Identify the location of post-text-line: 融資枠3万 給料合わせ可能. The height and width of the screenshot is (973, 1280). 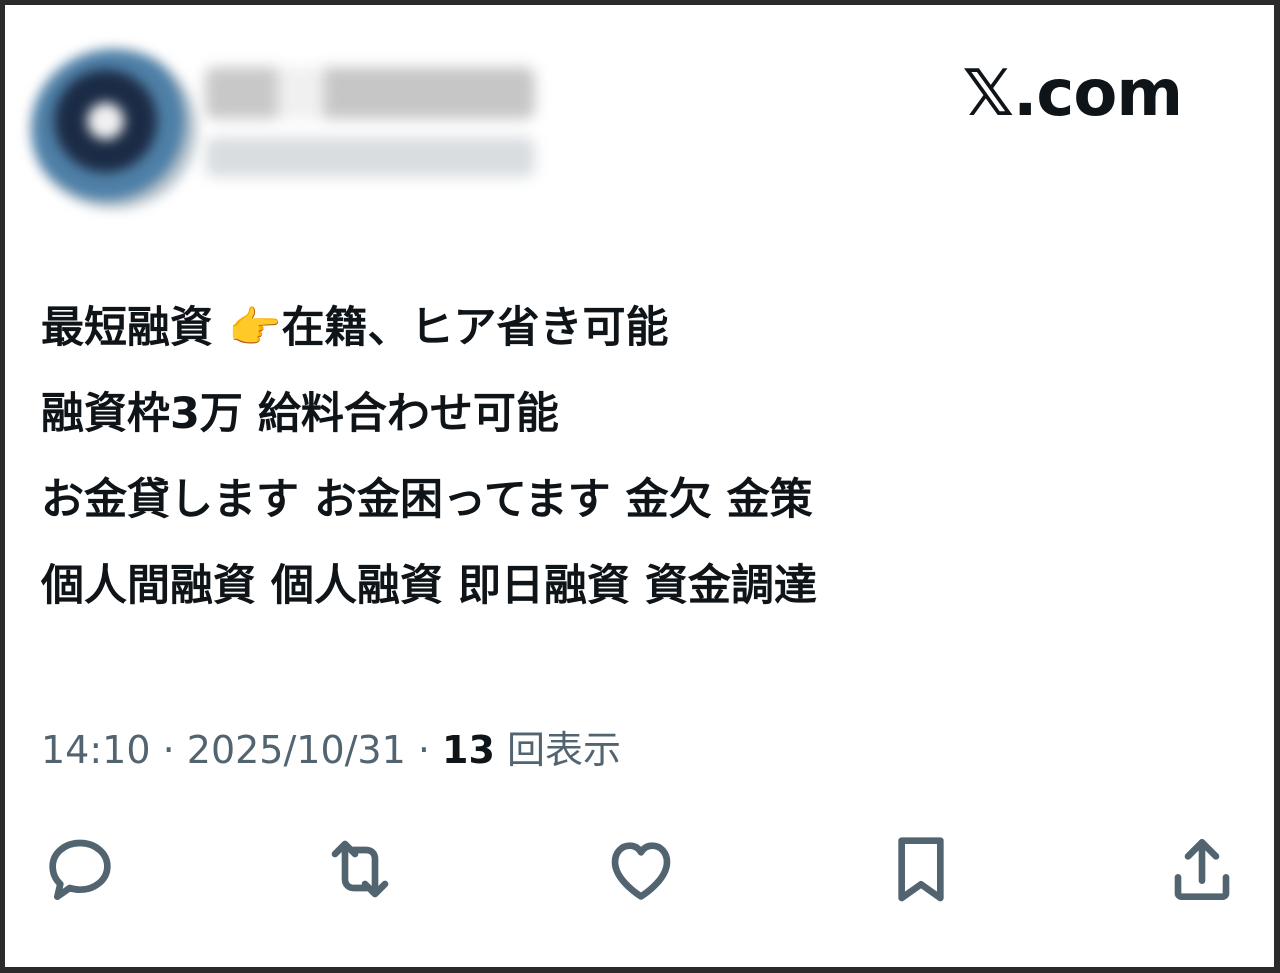
(300, 414).